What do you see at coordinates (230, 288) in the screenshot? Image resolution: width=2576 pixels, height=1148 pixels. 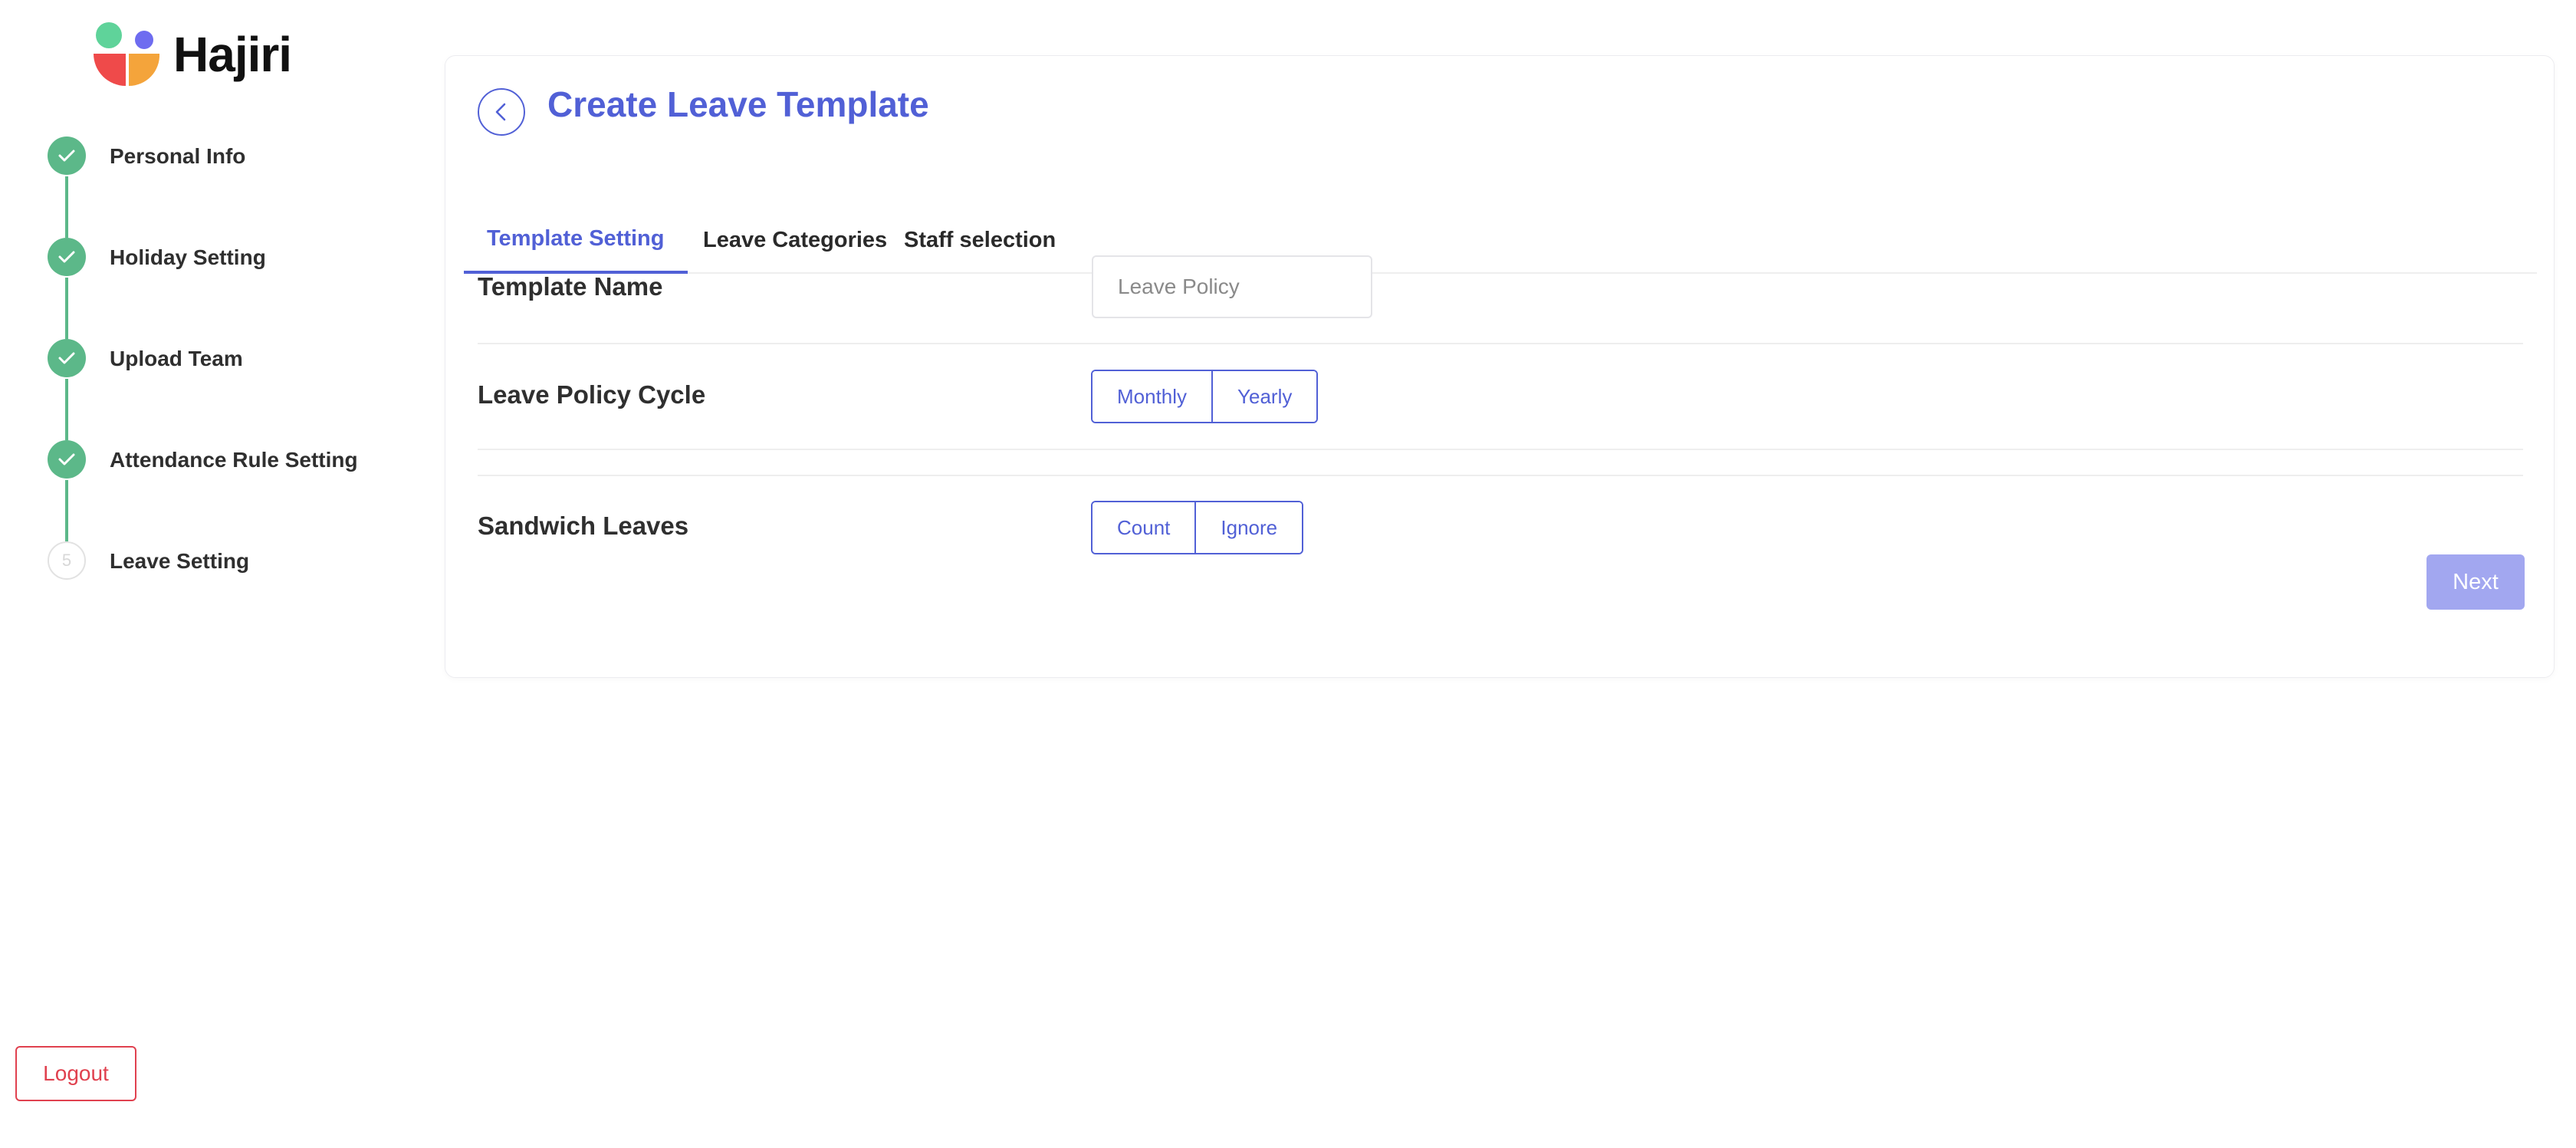 I see `step-holiday-setting: Holiday Setting` at bounding box center [230, 288].